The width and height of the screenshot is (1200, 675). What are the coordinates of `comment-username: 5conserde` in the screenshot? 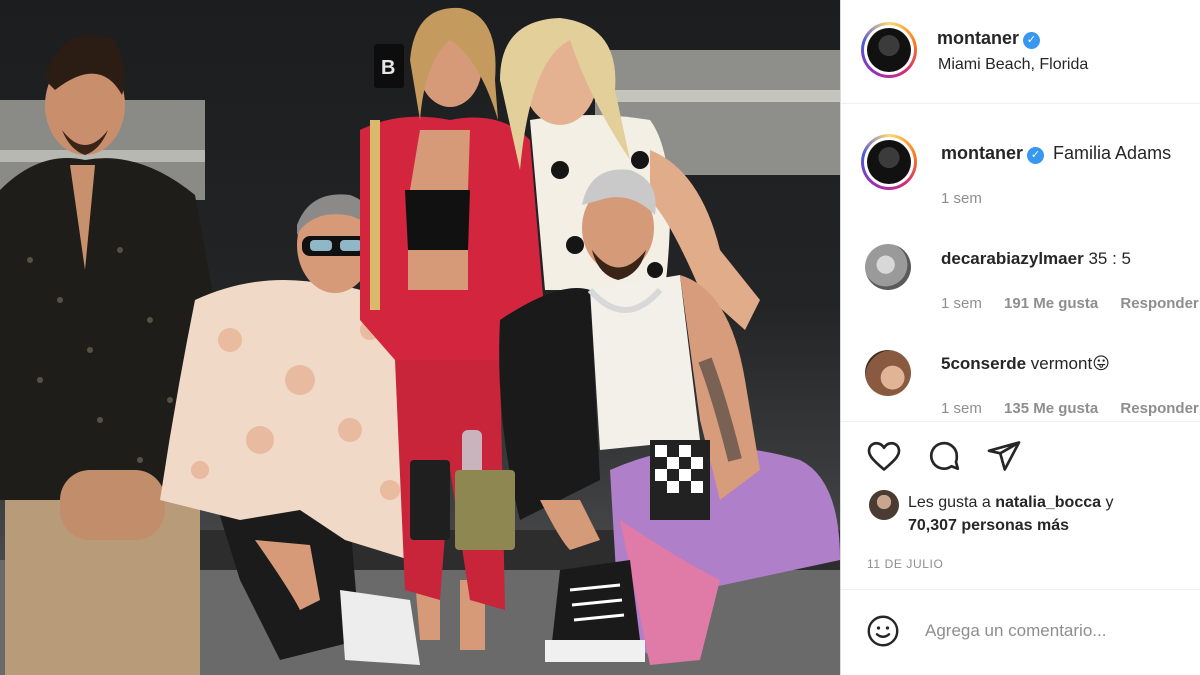 It's located at (983, 363).